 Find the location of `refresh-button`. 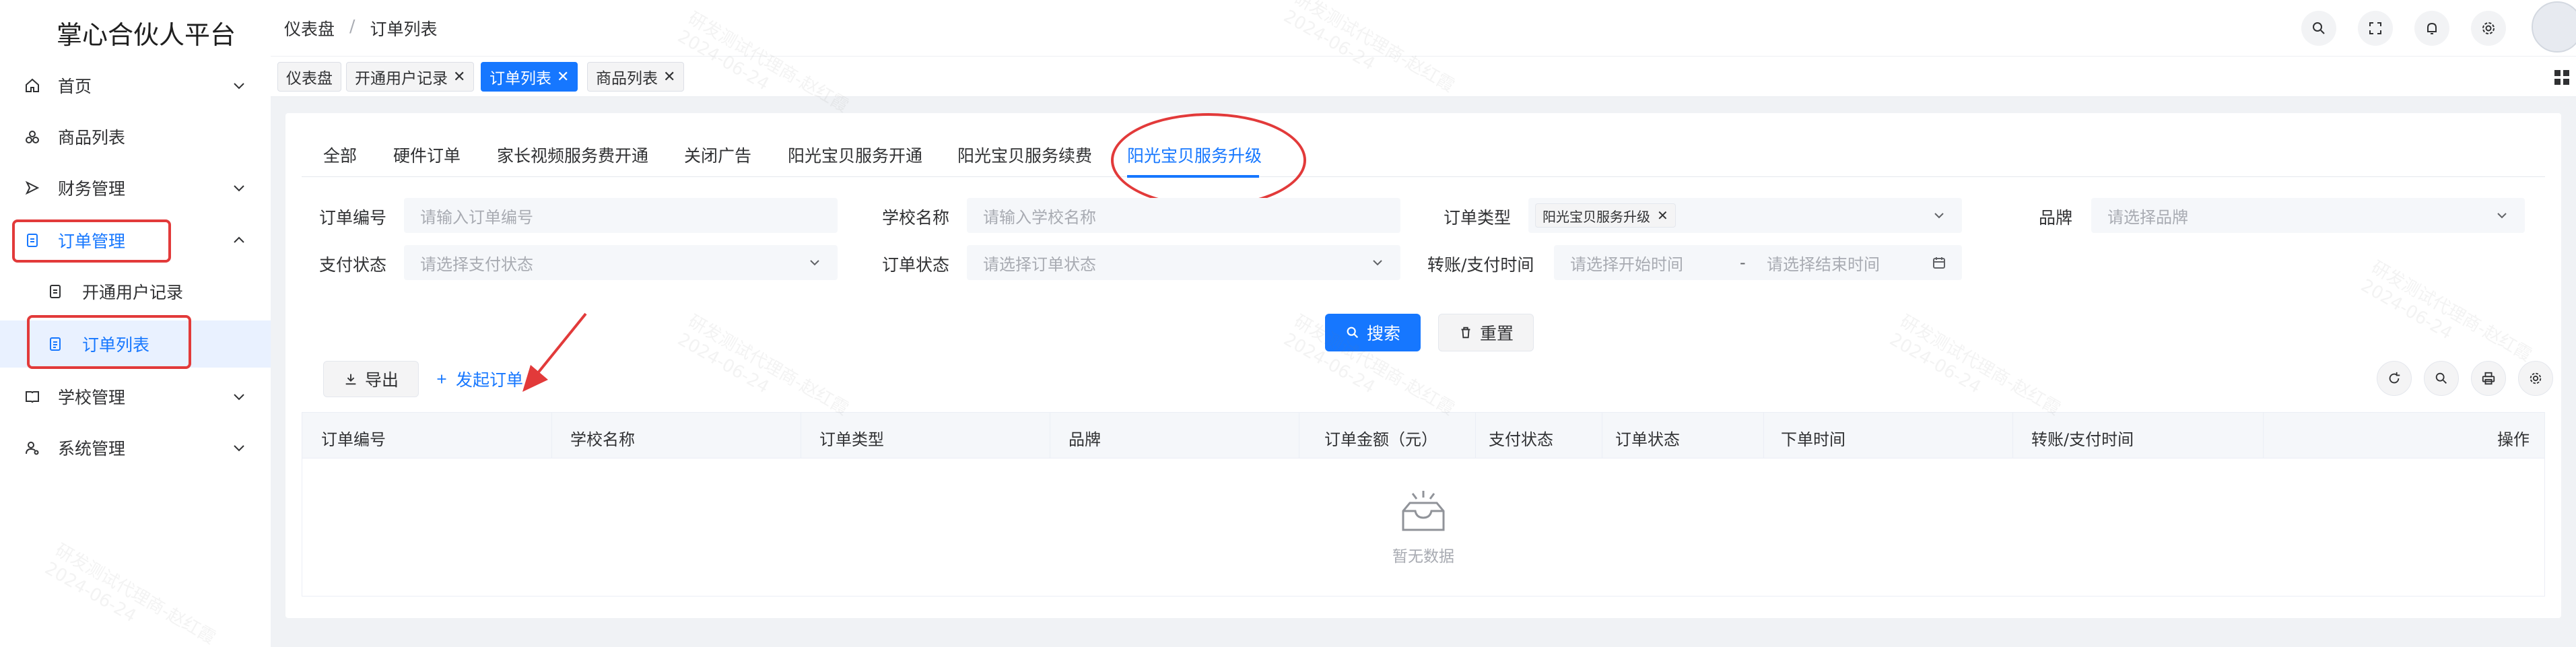

refresh-button is located at coordinates (2394, 378).